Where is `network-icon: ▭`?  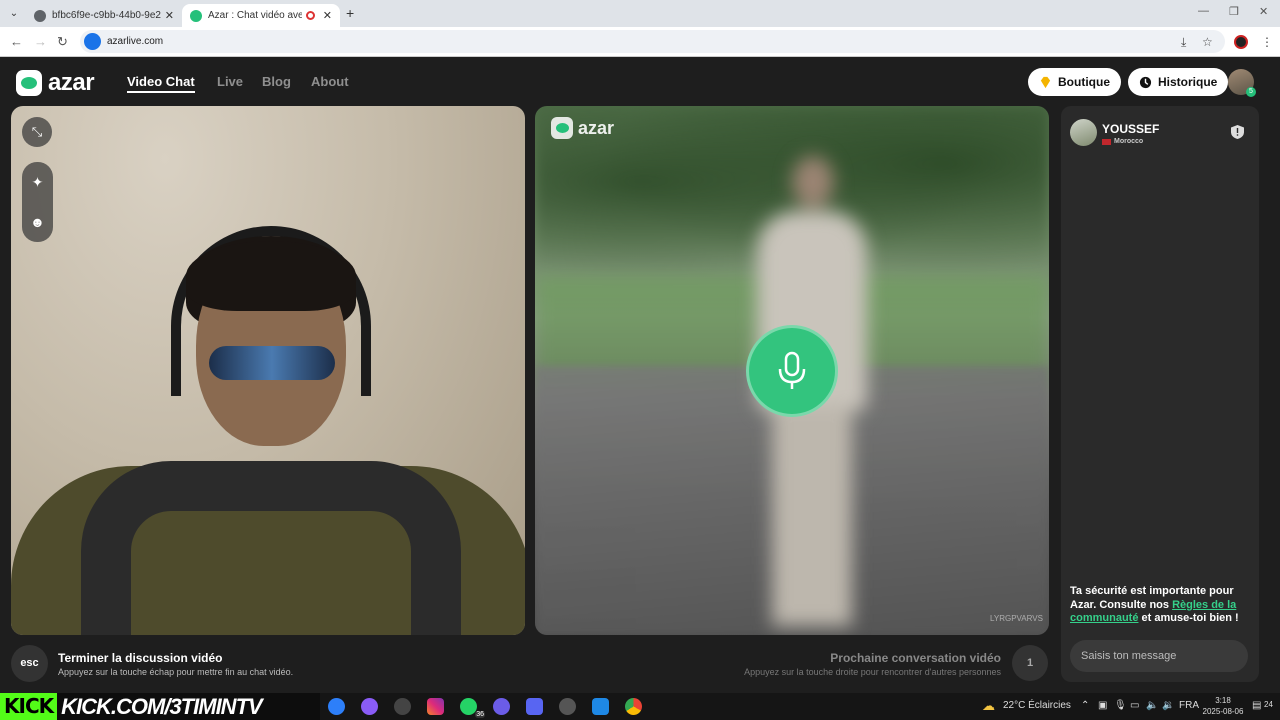
network-icon: ▭ is located at coordinates (1134, 705).